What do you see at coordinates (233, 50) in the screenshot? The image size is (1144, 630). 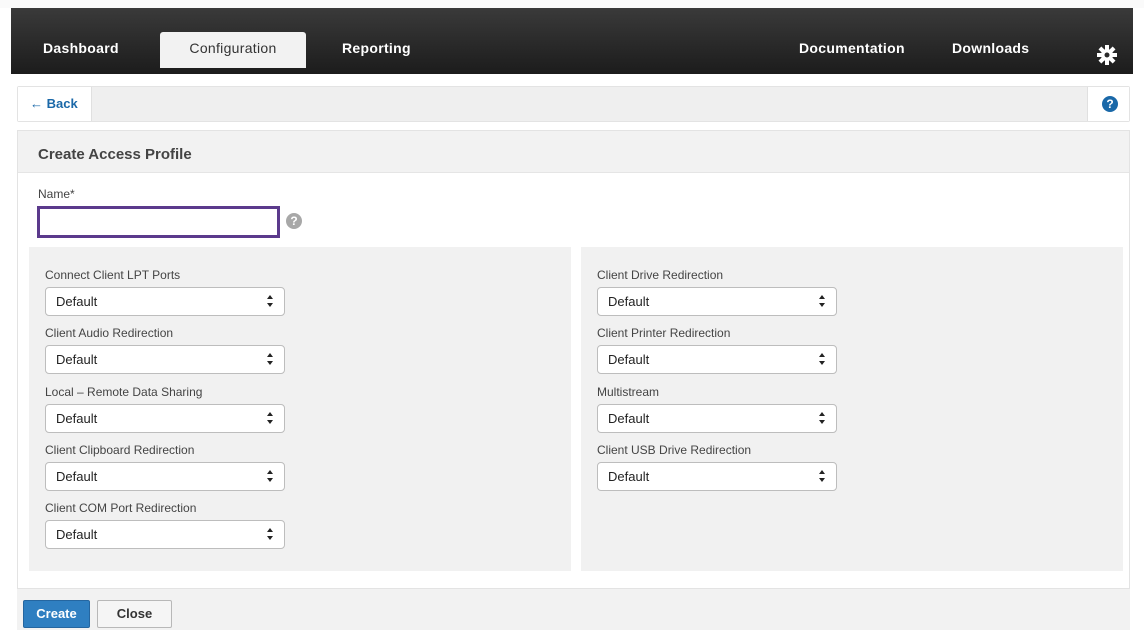 I see `tab-configuration: Configuration` at bounding box center [233, 50].